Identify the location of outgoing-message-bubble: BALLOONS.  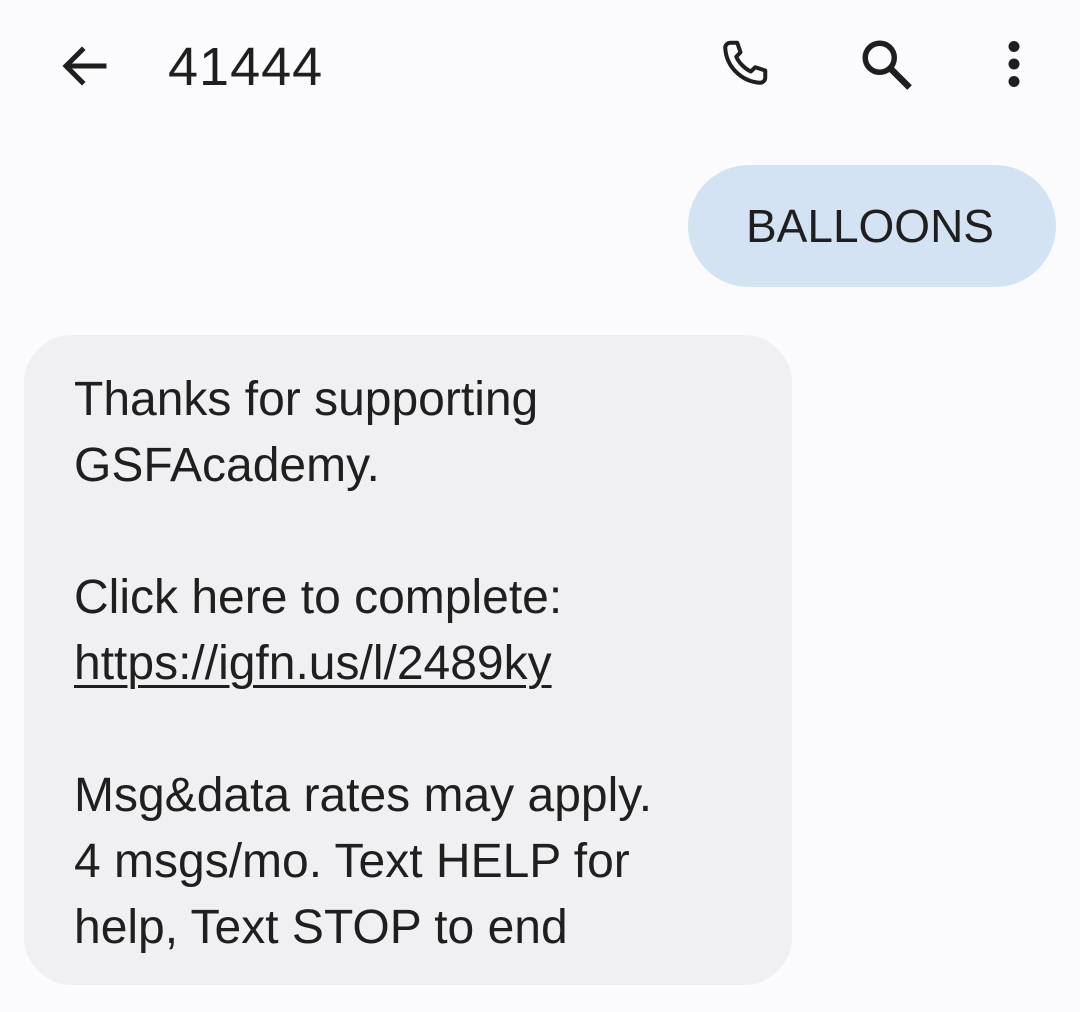
(872, 226).